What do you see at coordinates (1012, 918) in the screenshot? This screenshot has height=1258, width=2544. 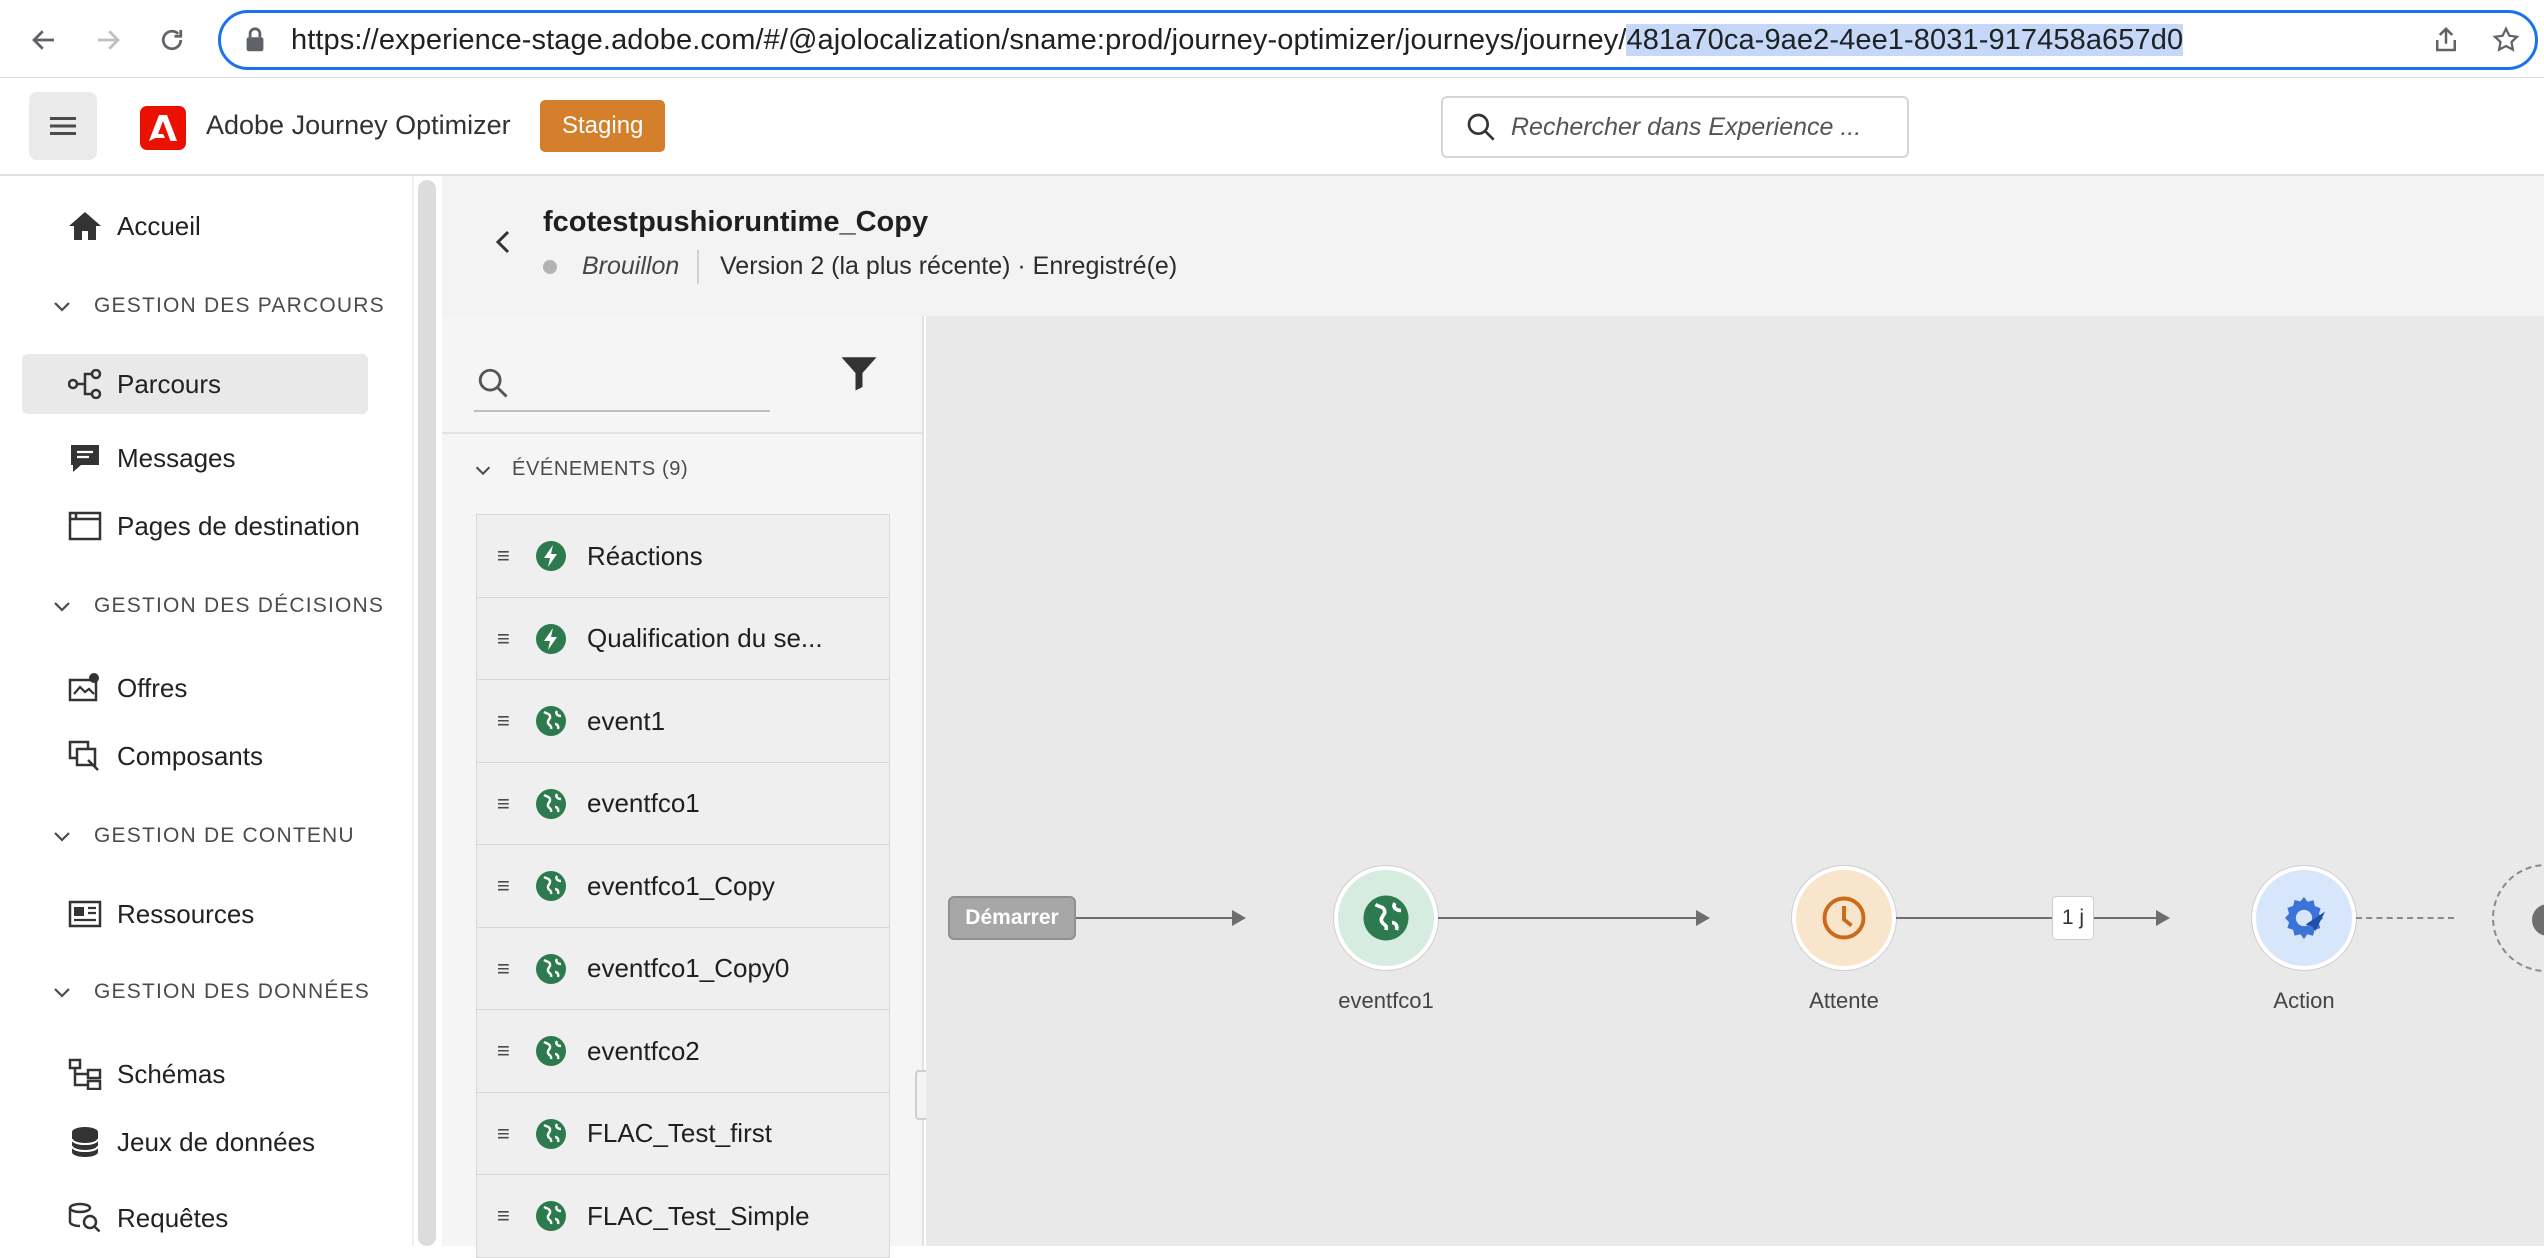 I see `start-node: Démarrer` at bounding box center [1012, 918].